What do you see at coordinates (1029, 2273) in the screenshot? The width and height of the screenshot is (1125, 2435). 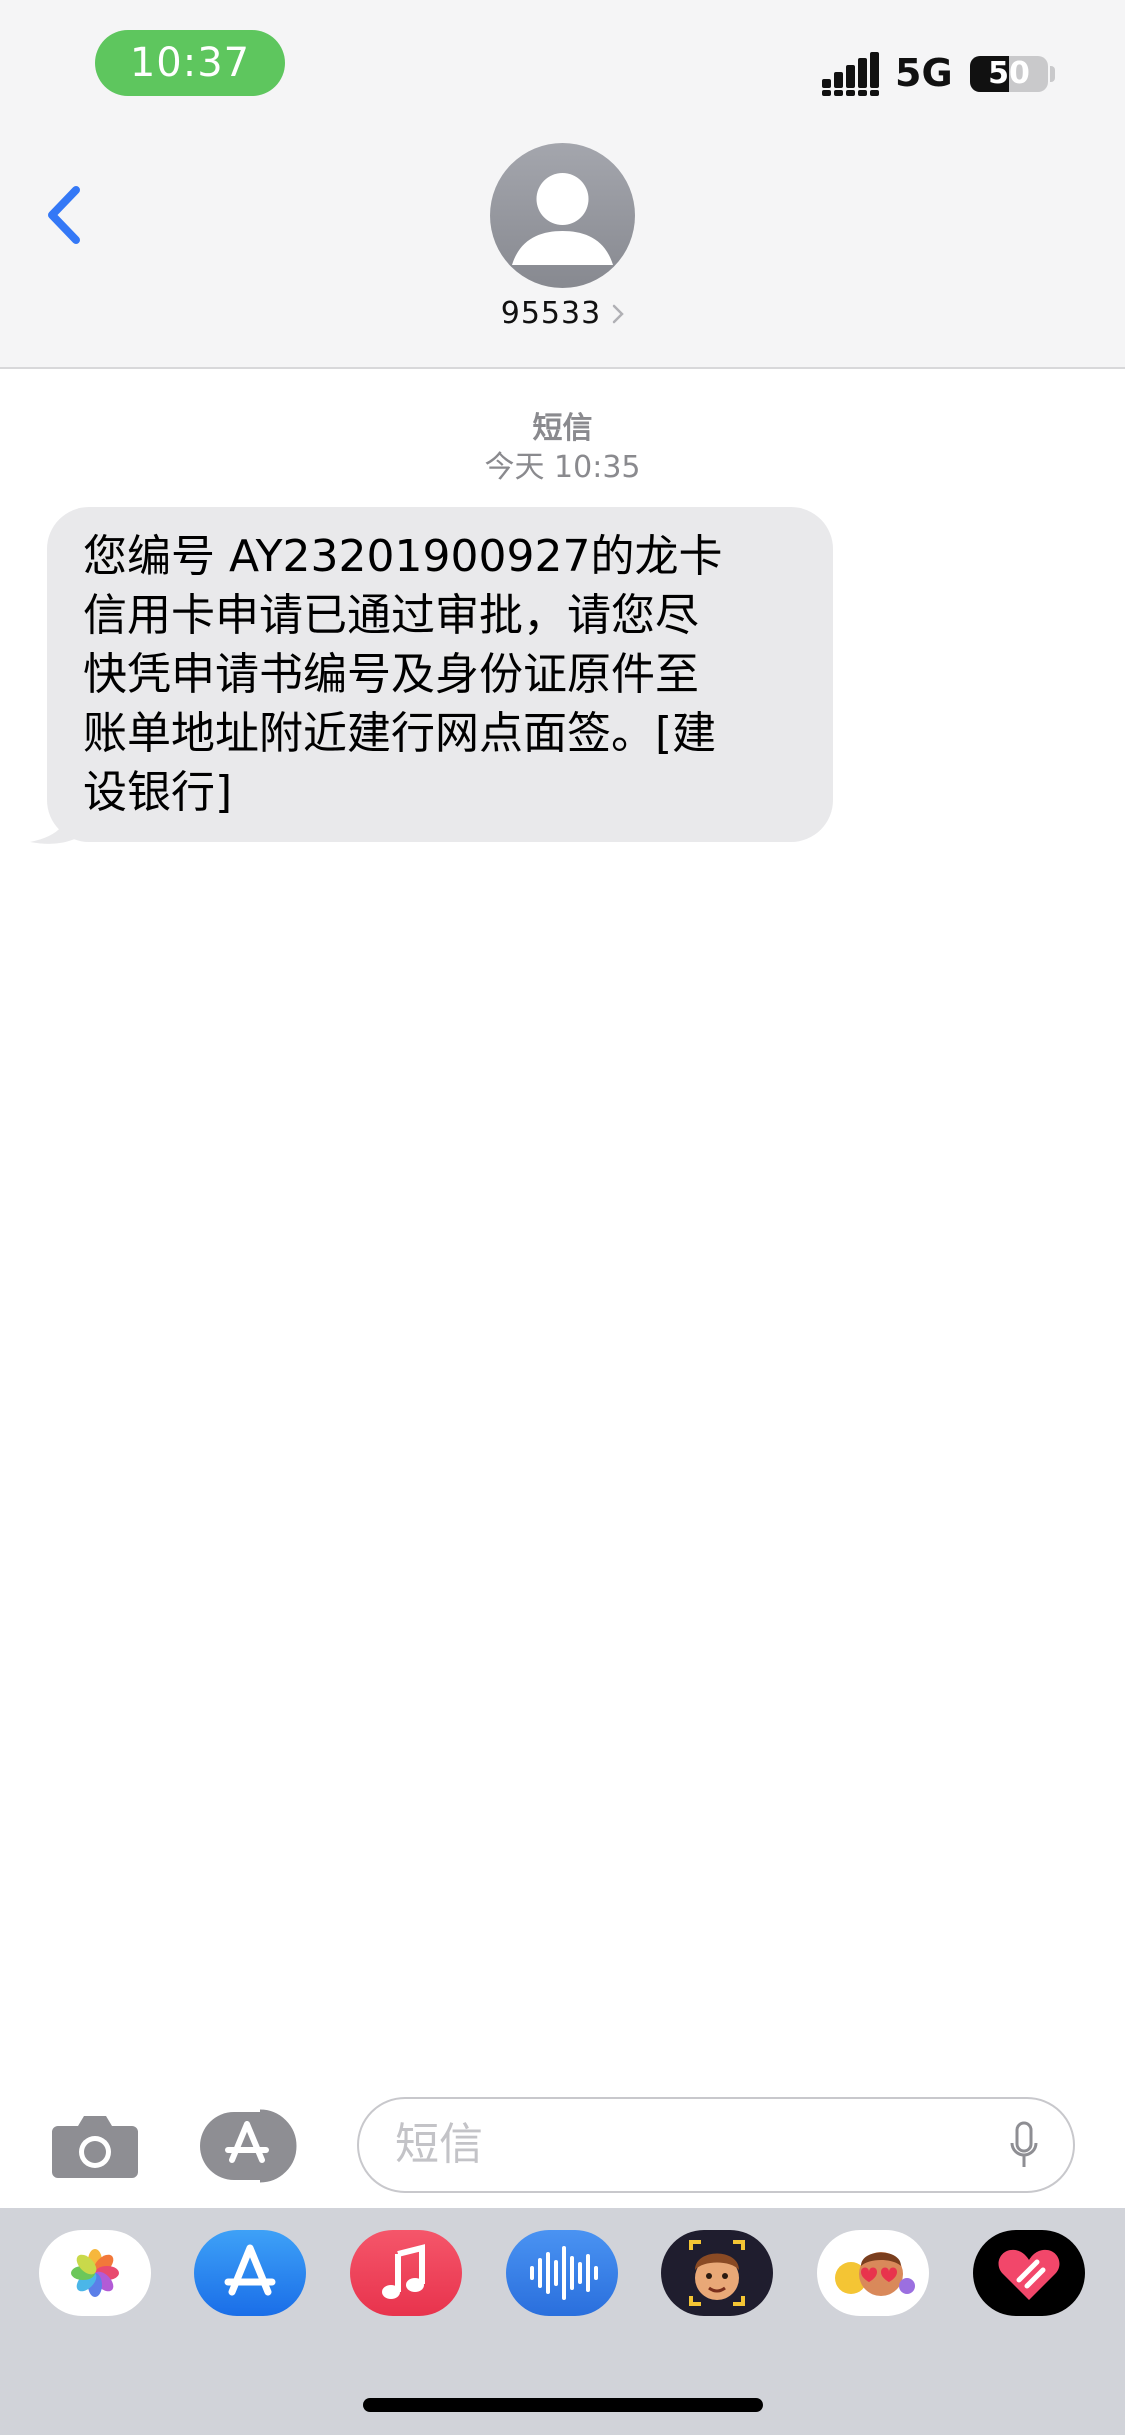 I see `digital-touch-app-icon` at bounding box center [1029, 2273].